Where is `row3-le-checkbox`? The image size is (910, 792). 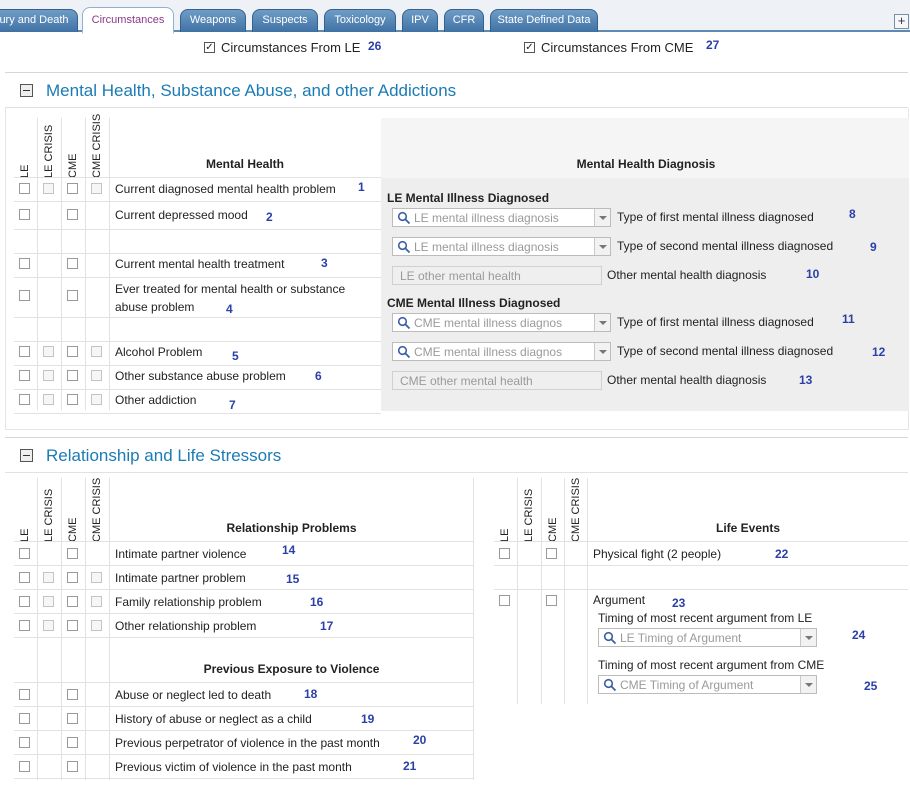
row3-le-checkbox is located at coordinates (24, 263).